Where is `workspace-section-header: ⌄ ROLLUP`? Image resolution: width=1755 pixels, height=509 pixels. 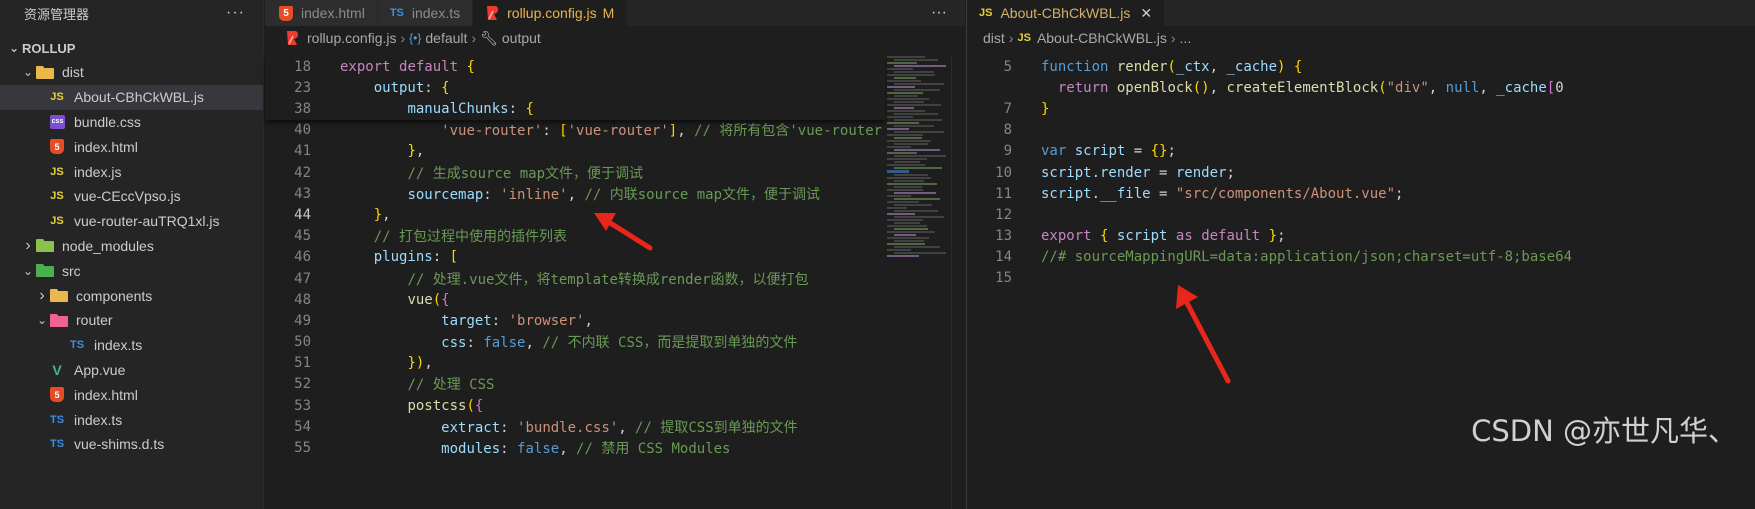 workspace-section-header: ⌄ ROLLUP is located at coordinates (131, 48).